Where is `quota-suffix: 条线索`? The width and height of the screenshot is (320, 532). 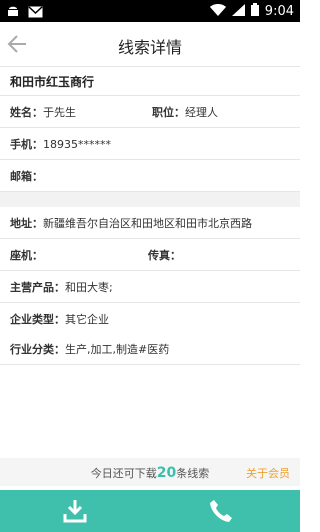 quota-suffix: 条线索 is located at coordinates (193, 473).